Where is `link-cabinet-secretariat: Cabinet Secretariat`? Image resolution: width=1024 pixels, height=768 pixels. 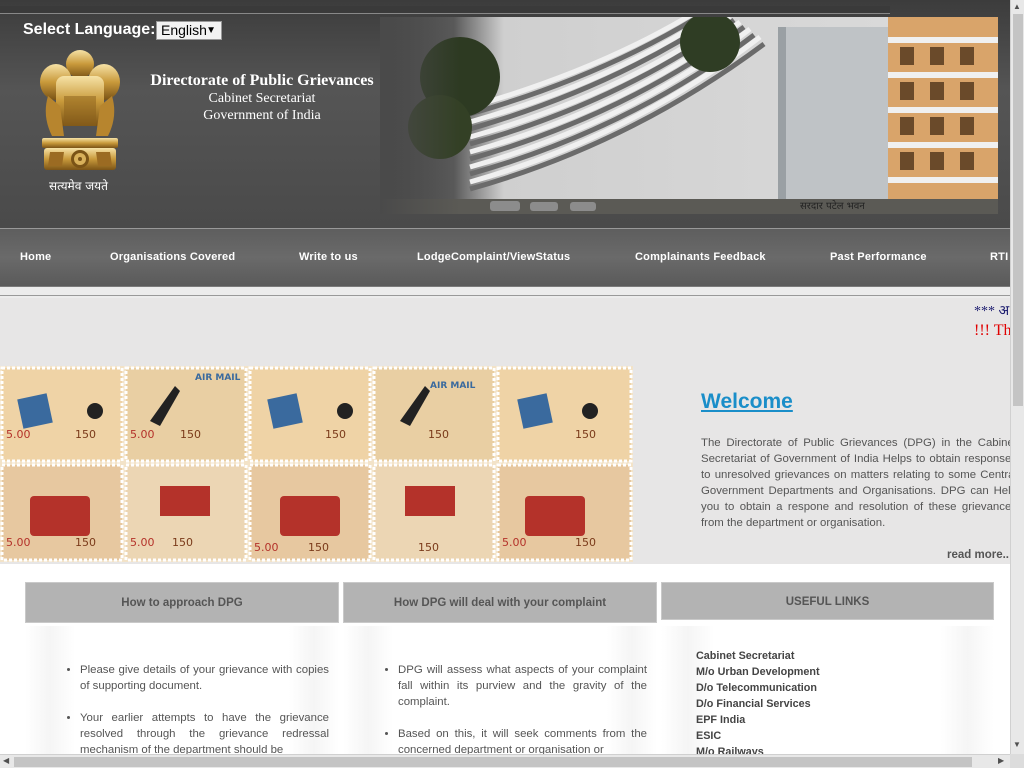
link-cabinet-secretariat: Cabinet Secretariat is located at coordinates (758, 656).